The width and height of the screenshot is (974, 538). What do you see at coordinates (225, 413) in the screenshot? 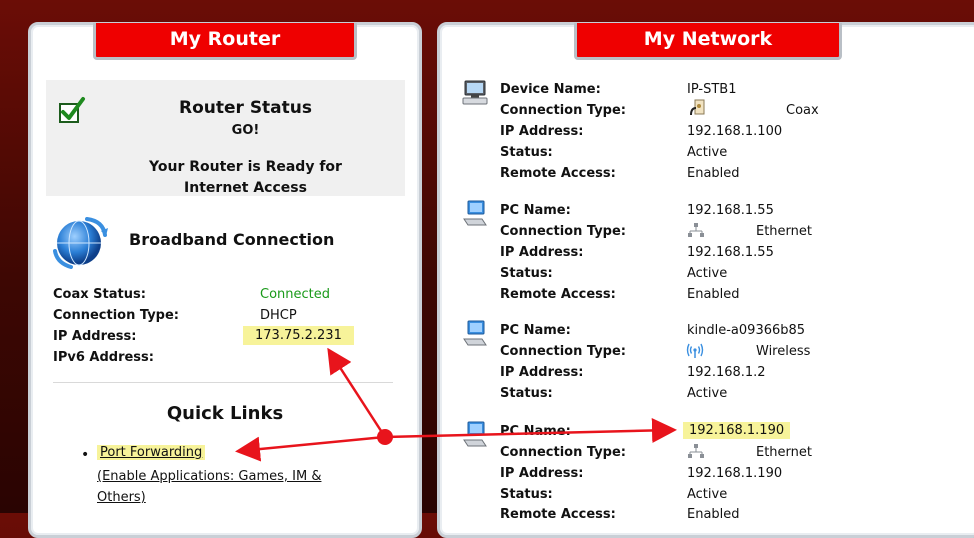
I see `quick-links-title: Quick Links` at bounding box center [225, 413].